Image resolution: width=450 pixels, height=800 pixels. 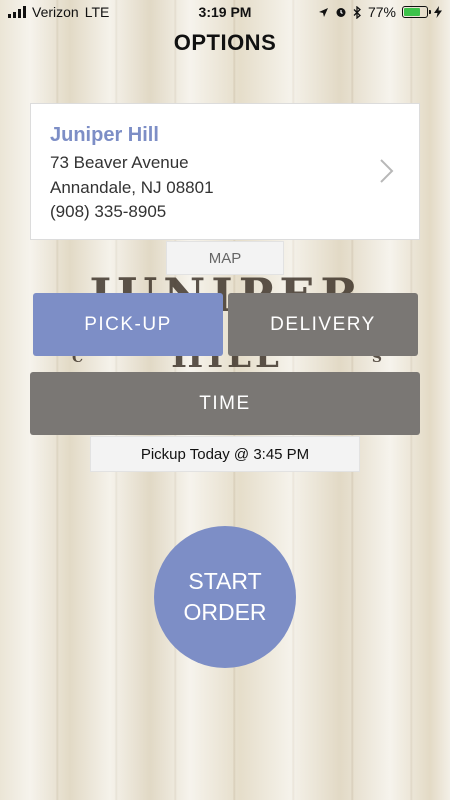 I want to click on status-right: 77%, so click(x=380, y=12).